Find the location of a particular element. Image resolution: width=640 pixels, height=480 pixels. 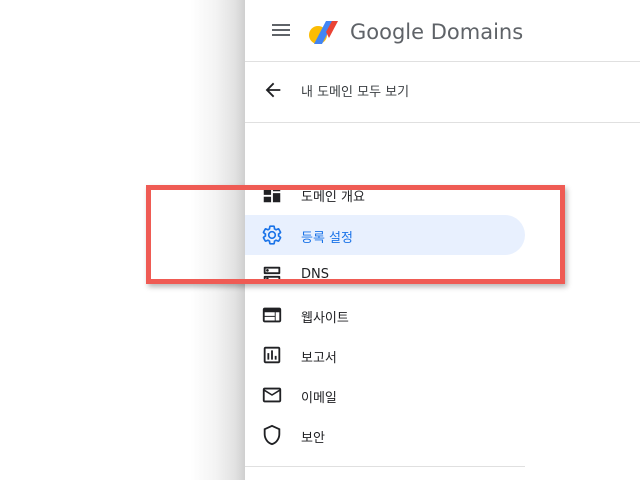

nav-item-label: 등록 설정 is located at coordinates (327, 238).